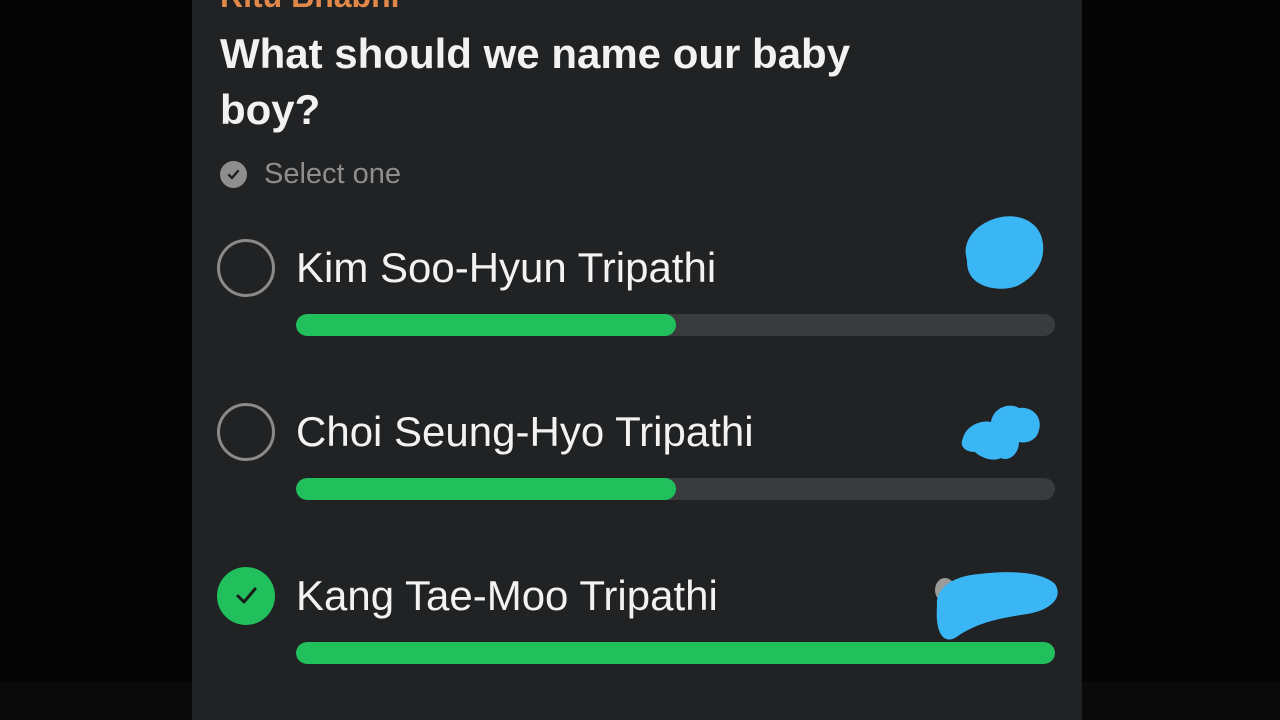 This screenshot has height=720, width=1280. What do you see at coordinates (525, 431) in the screenshot?
I see `poll-option-2-label: Choi Seung-Hyo Tripathi` at bounding box center [525, 431].